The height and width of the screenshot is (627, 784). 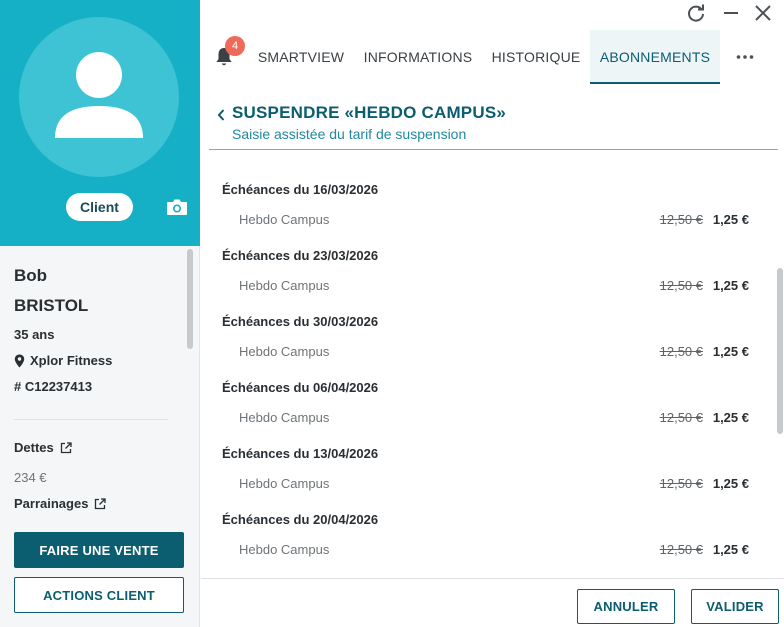 I want to click on referrals-label: Parrainages, so click(x=51, y=503).